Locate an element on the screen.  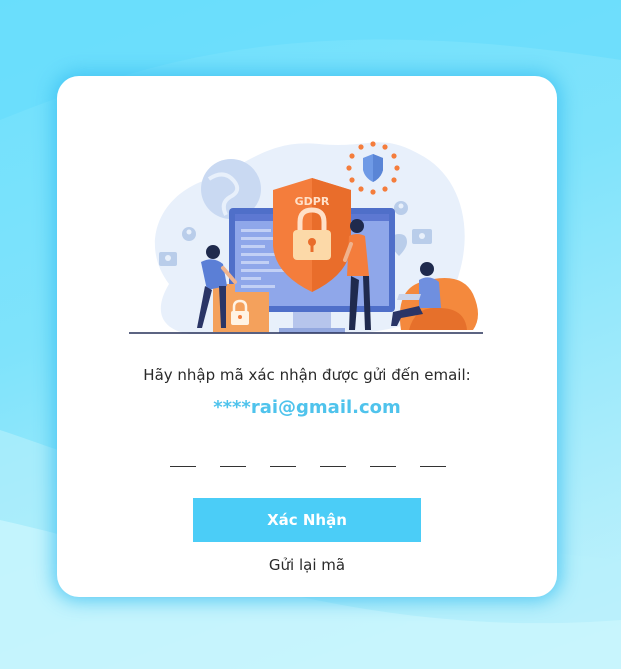
otp-input-group is located at coordinates (308, 456).